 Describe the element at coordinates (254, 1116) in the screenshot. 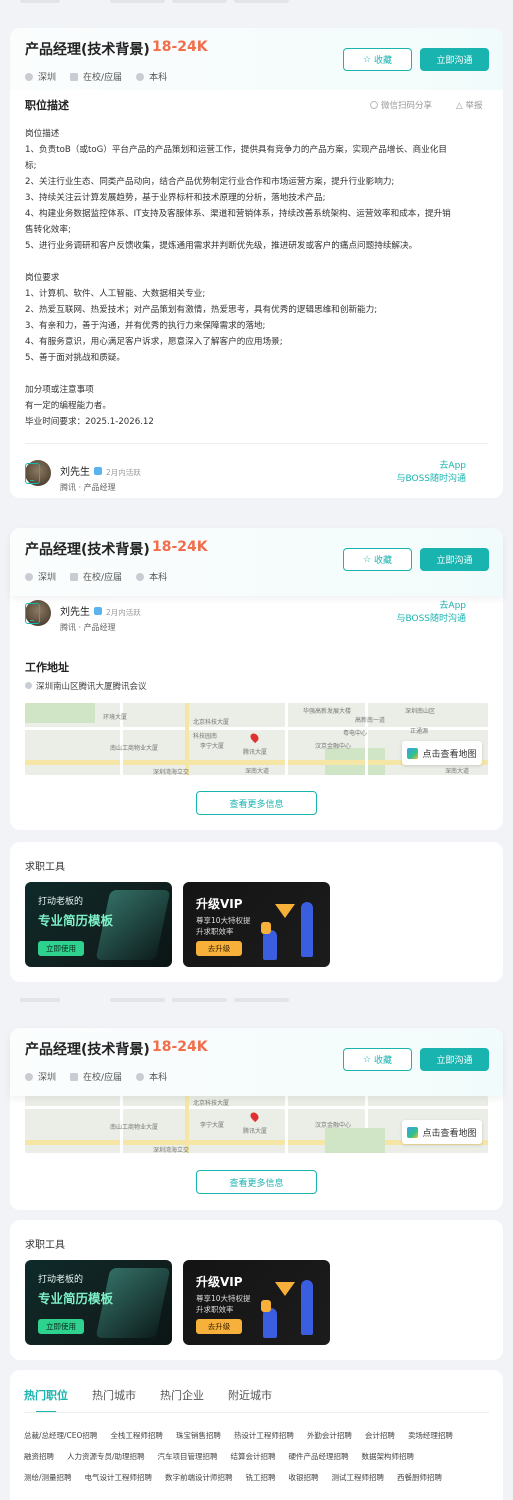

I see `map-pin-icon` at that location.